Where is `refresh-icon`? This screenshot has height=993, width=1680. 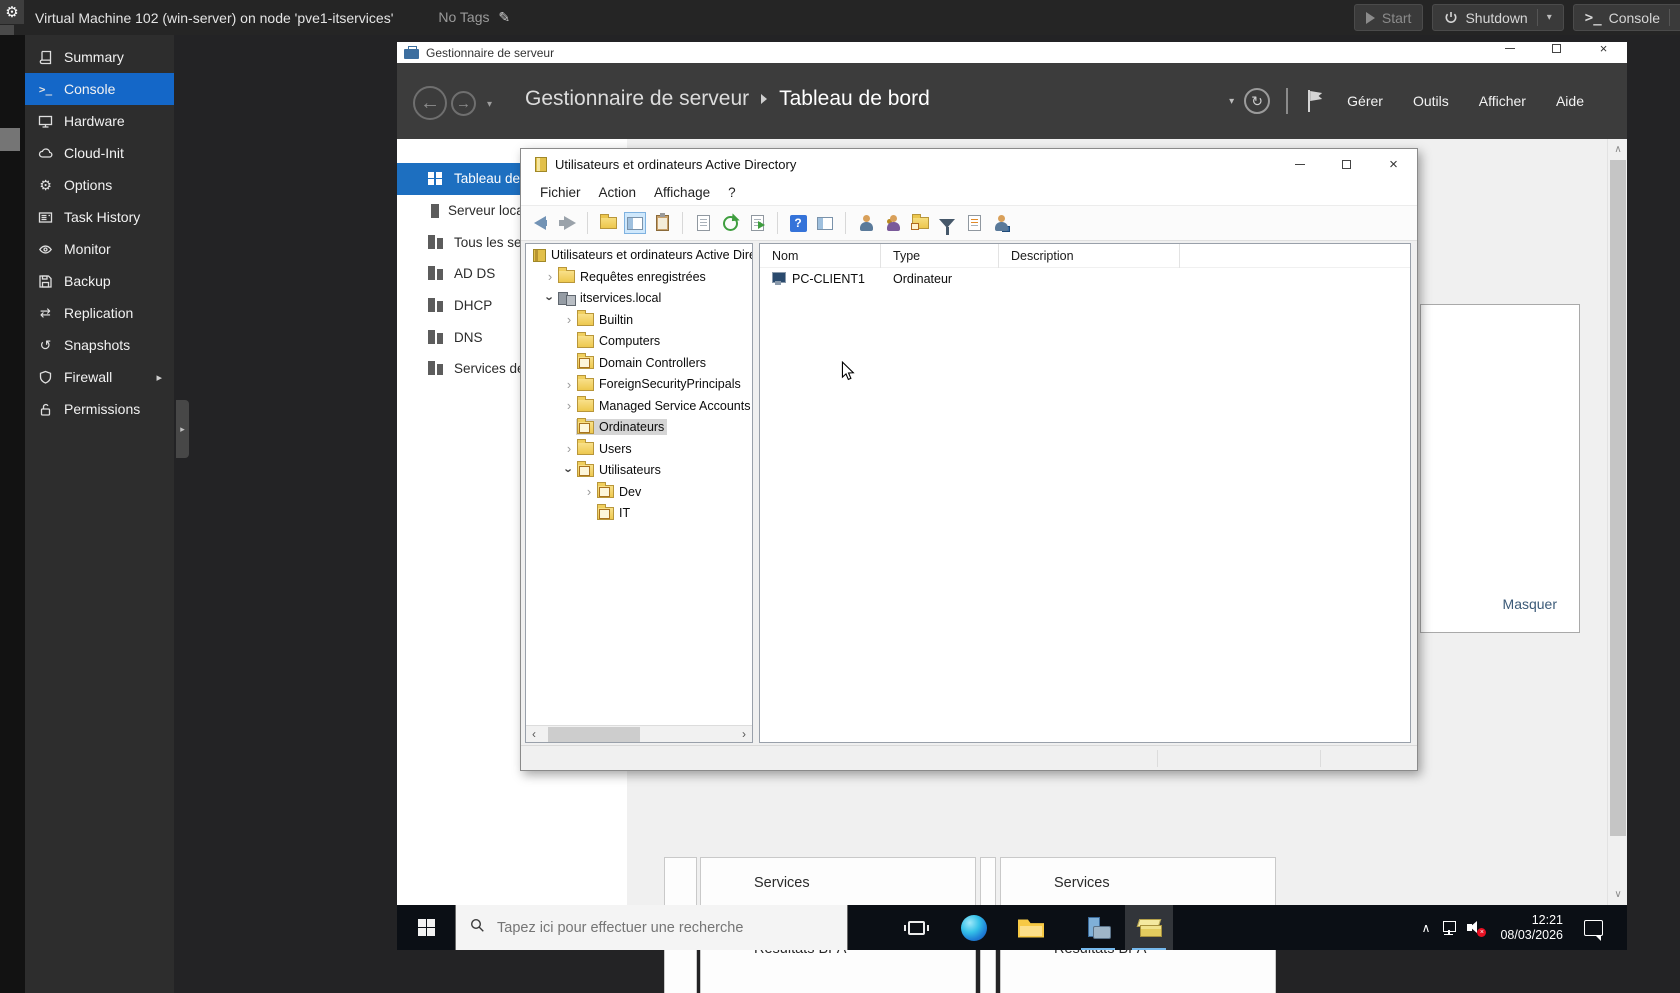 refresh-icon is located at coordinates (730, 223).